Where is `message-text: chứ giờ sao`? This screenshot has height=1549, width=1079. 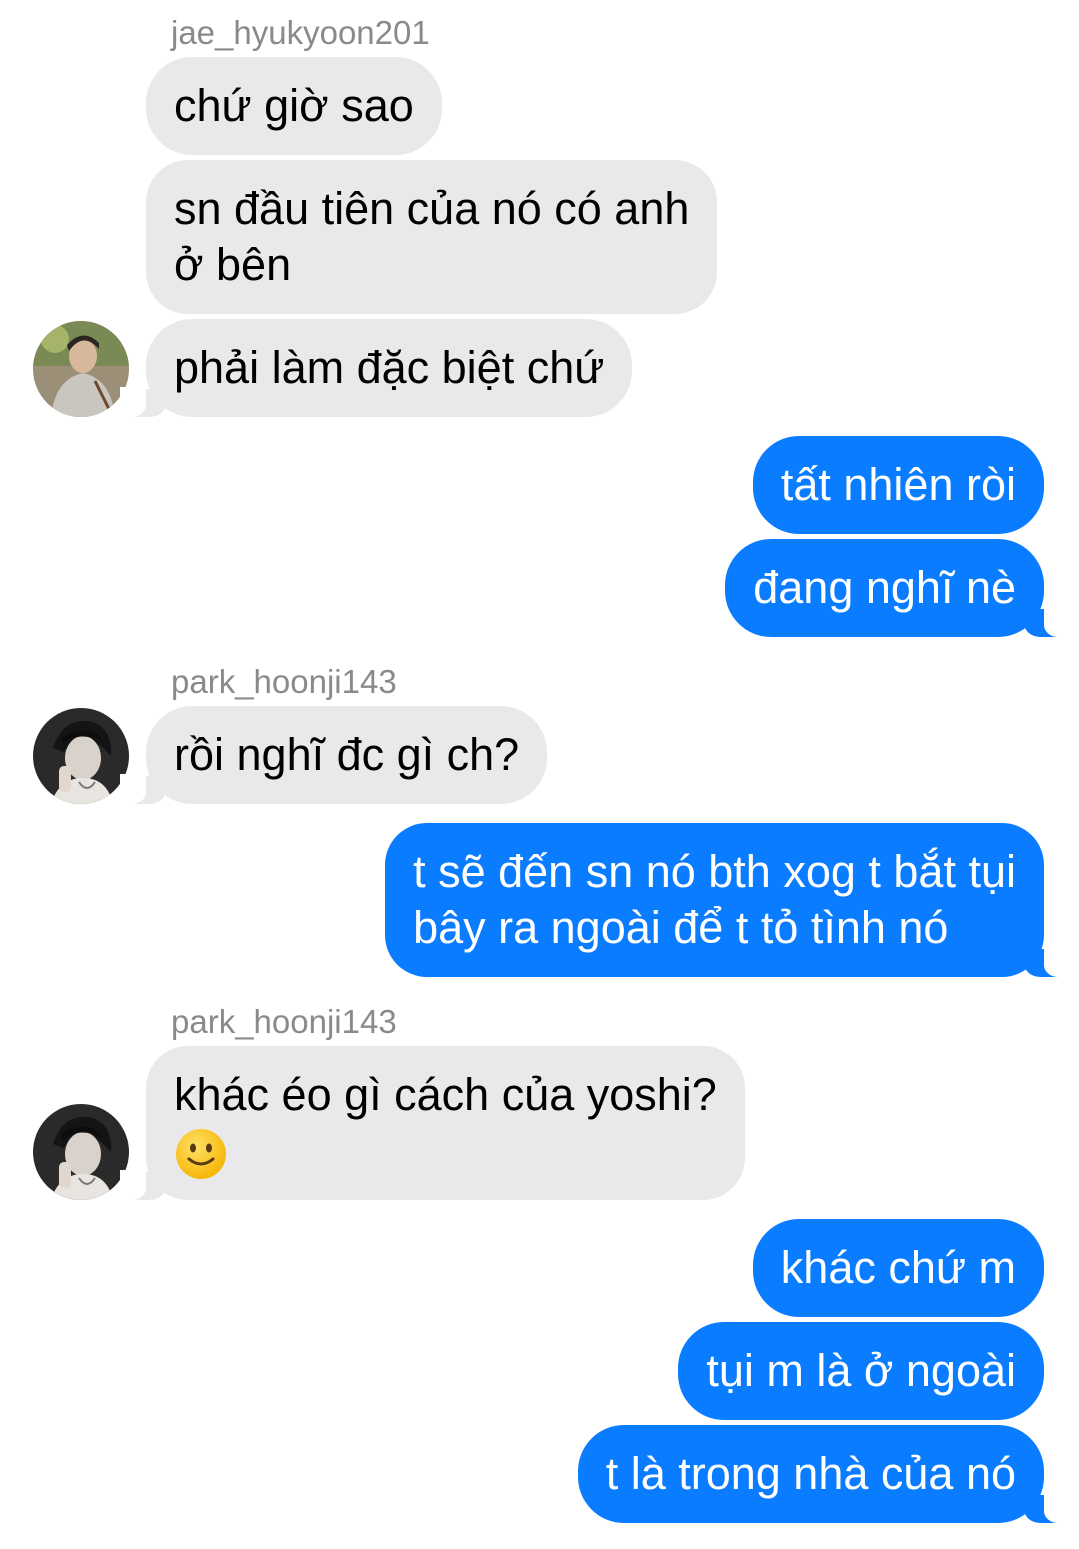
message-text: chứ giờ sao is located at coordinates (294, 105).